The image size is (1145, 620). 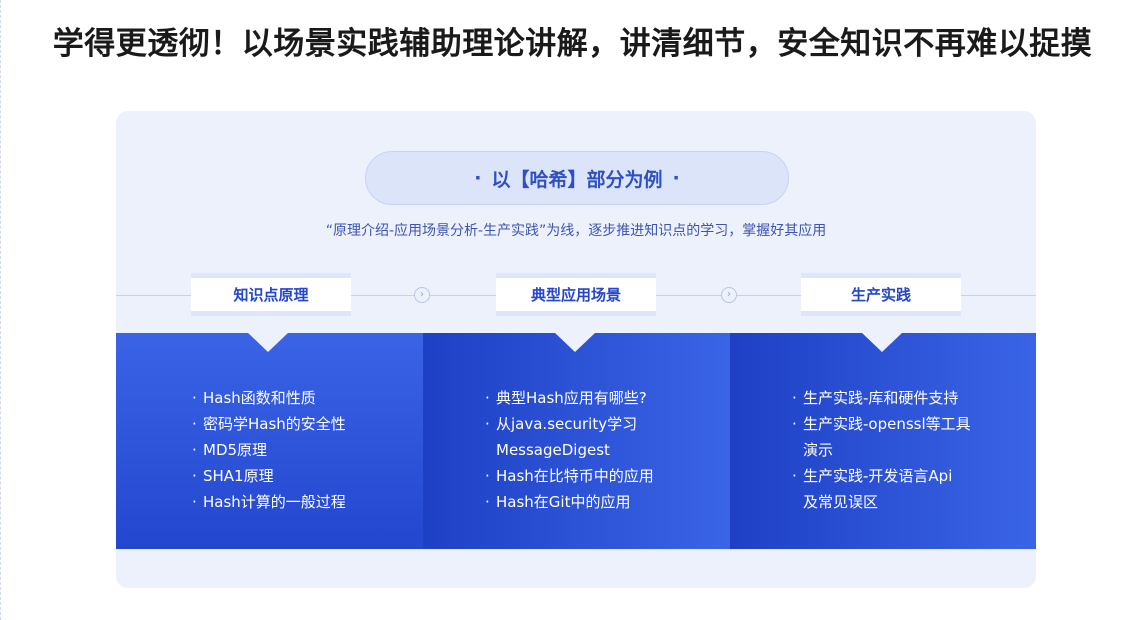 I want to click on example-pill: · 以【哈希】部分为例 ·, so click(x=577, y=178).